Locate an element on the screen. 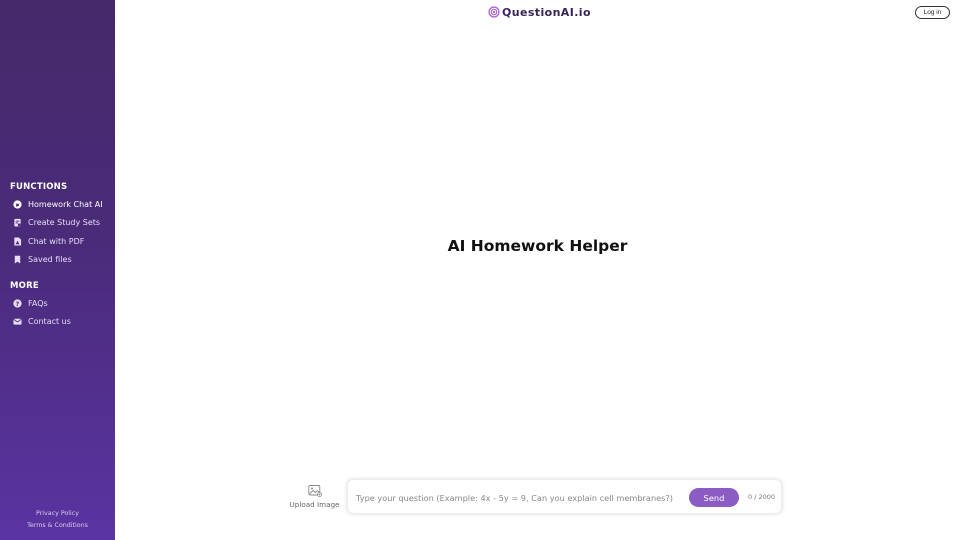 This screenshot has height=540, width=960. image-upload-icon is located at coordinates (314, 491).